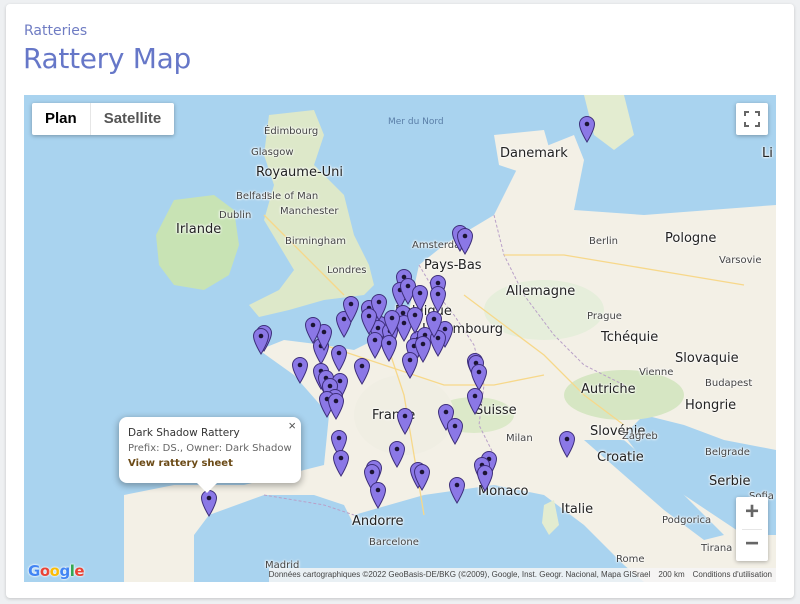  What do you see at coordinates (752, 545) in the screenshot?
I see `zoom-out-button: −` at bounding box center [752, 545].